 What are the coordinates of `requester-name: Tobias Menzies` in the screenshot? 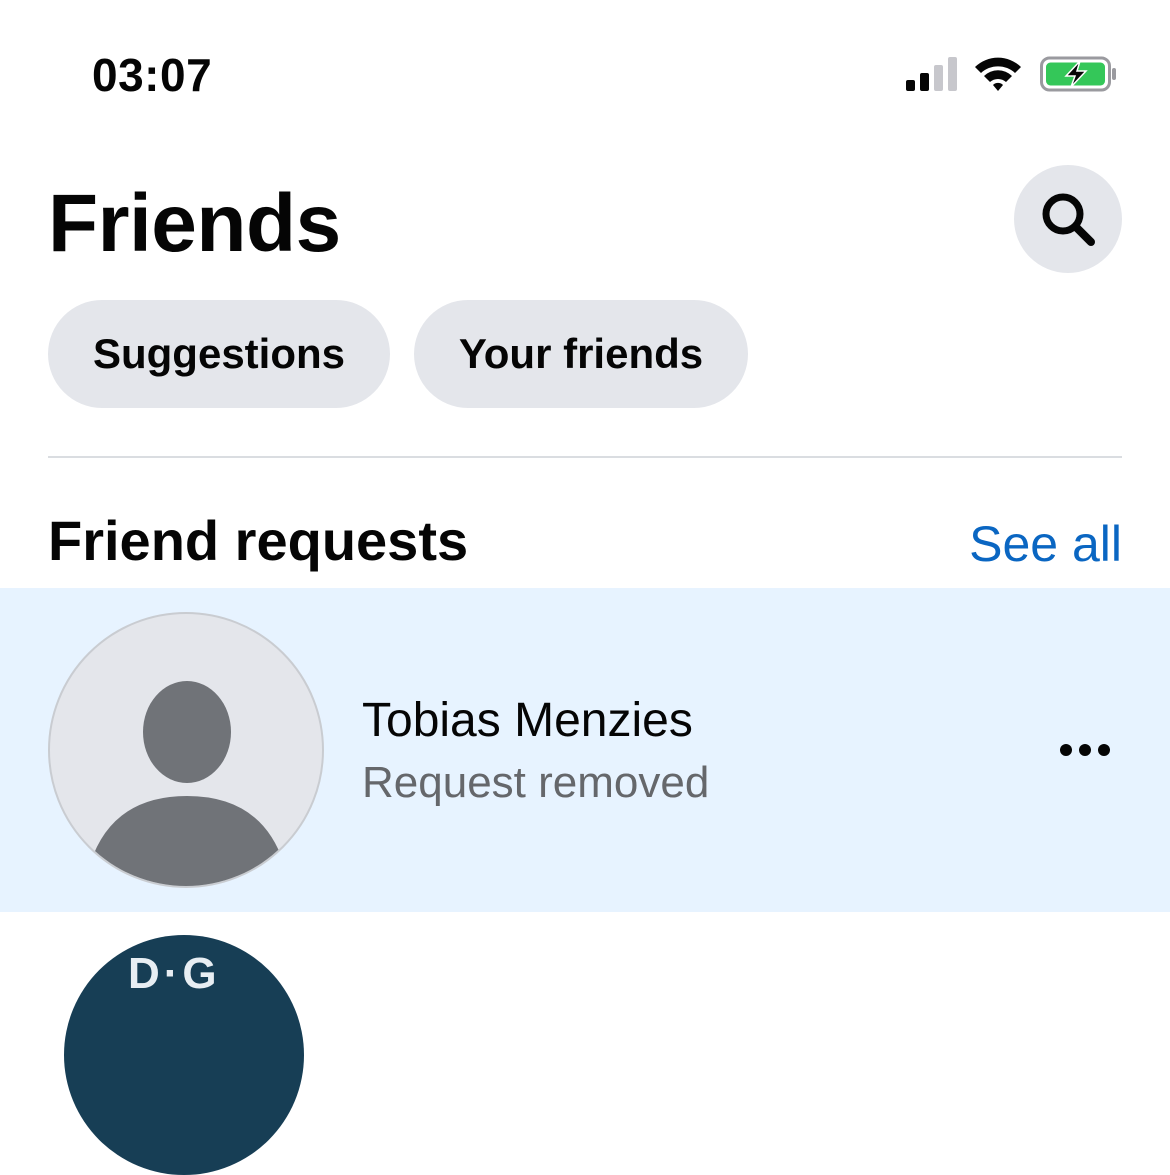 It's located at (527, 721).